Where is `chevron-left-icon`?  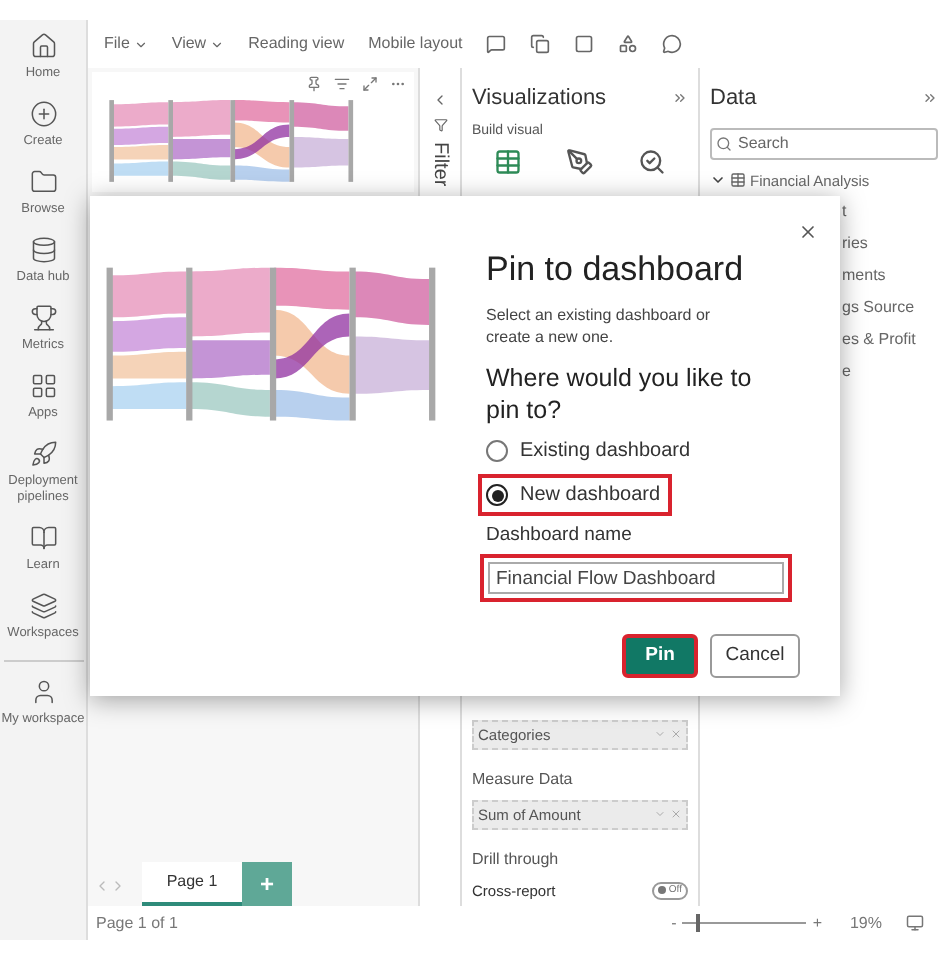 chevron-left-icon is located at coordinates (440, 100).